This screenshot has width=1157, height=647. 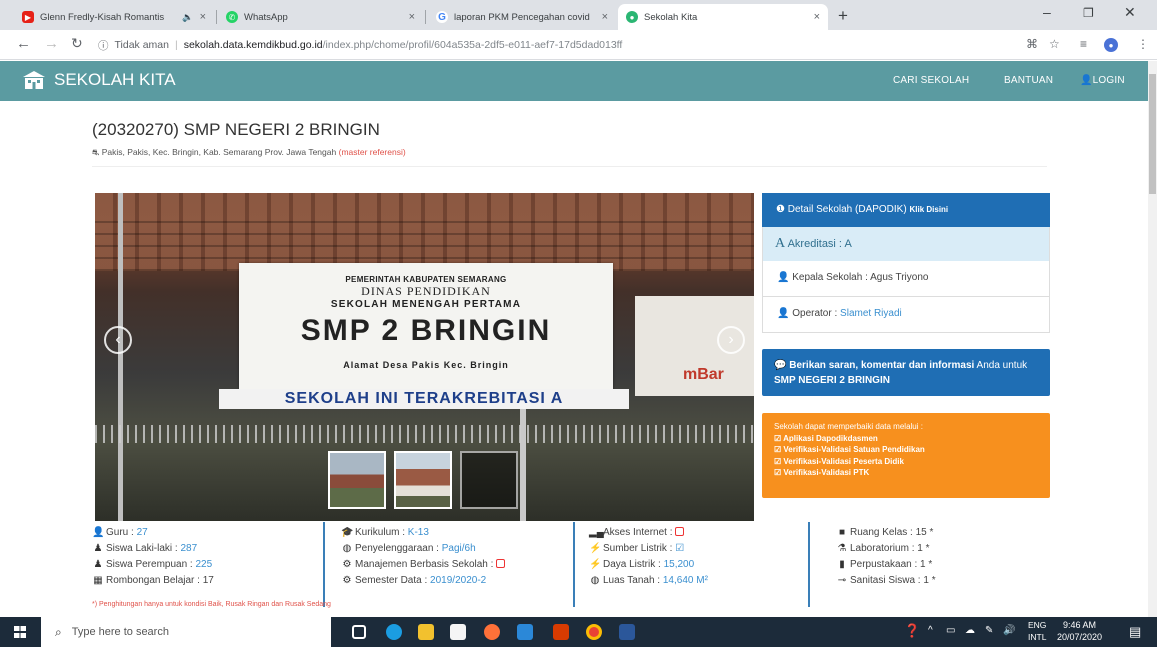 I want to click on tab-youtube: ▶ Glenn Fredly-Kisah Romantis 🔈 ×, so click(x=114, y=17).